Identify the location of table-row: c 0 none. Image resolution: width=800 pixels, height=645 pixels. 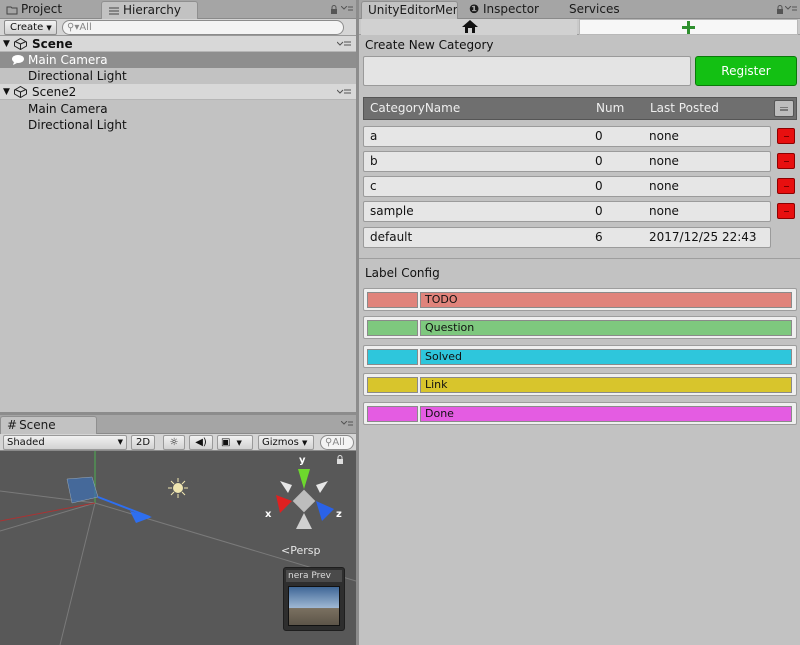
(567, 186).